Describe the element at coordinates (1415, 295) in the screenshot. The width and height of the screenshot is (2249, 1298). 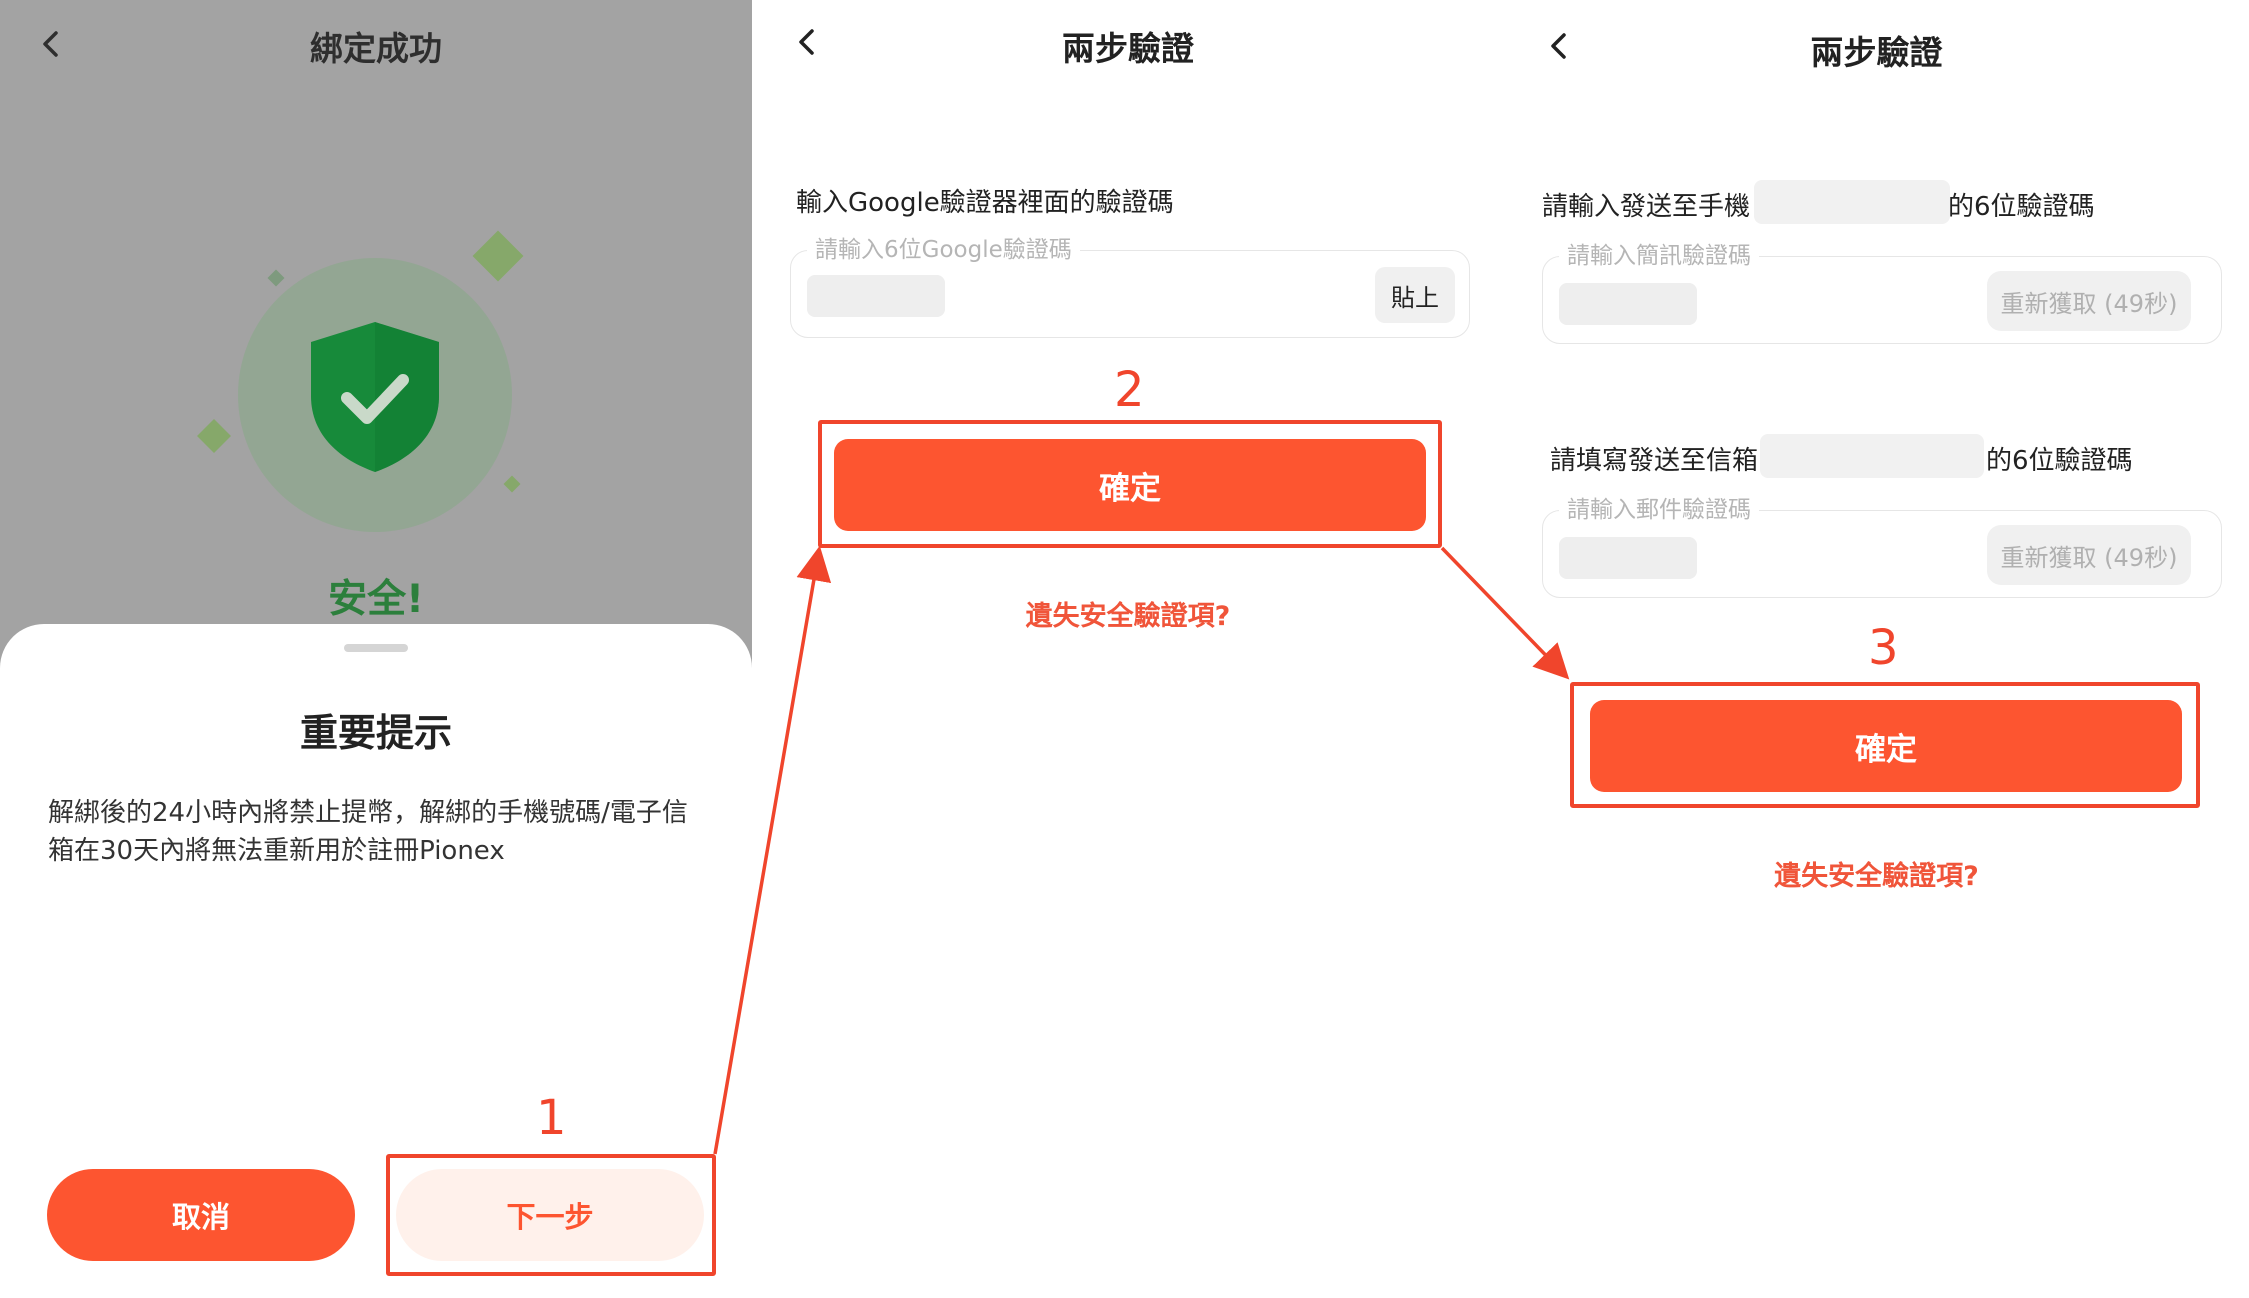
I see `paste-button: 貼上` at that location.